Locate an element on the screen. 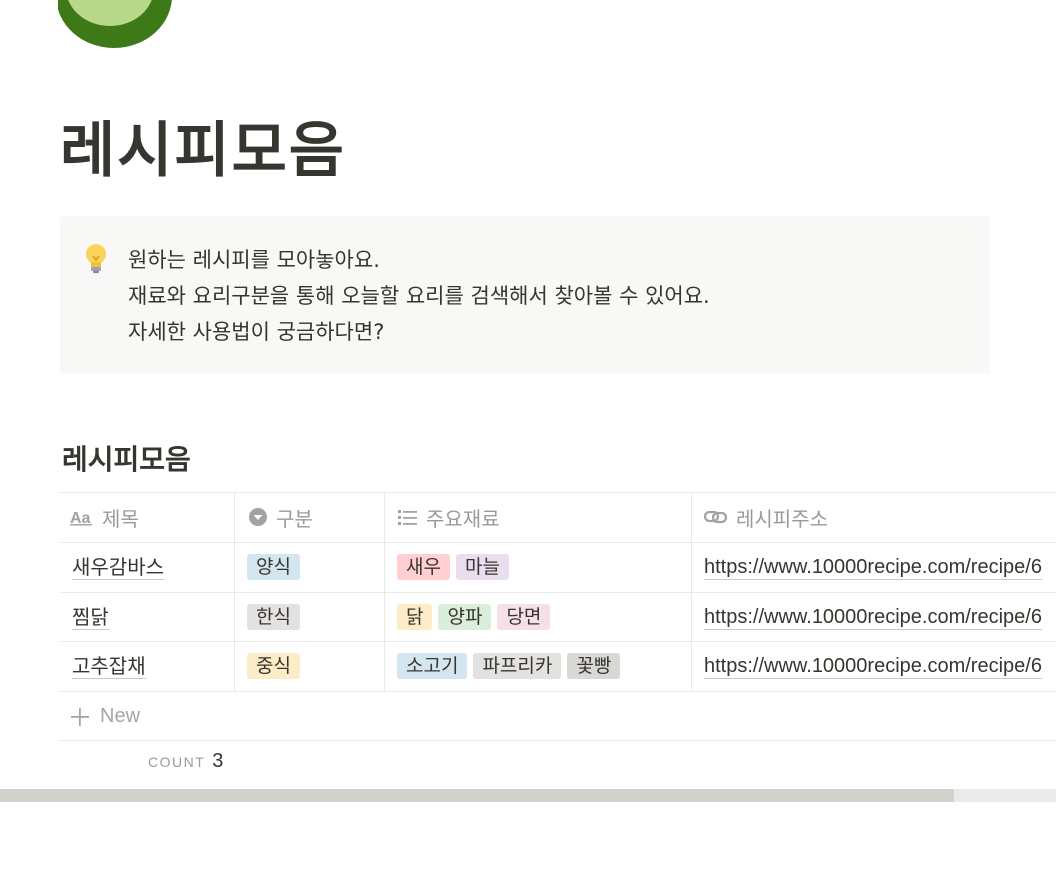  scrollbar-thumb is located at coordinates (477, 795).